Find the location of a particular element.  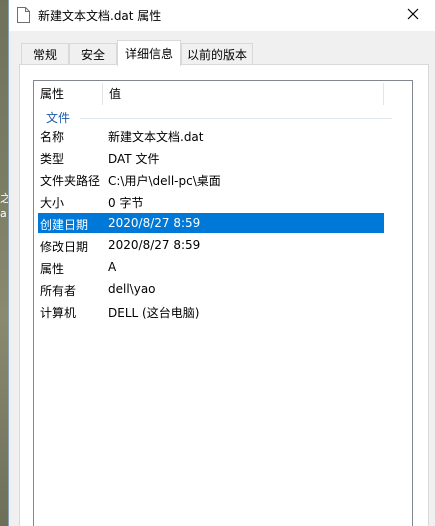

group-header-file: 文件 is located at coordinates (58, 118).